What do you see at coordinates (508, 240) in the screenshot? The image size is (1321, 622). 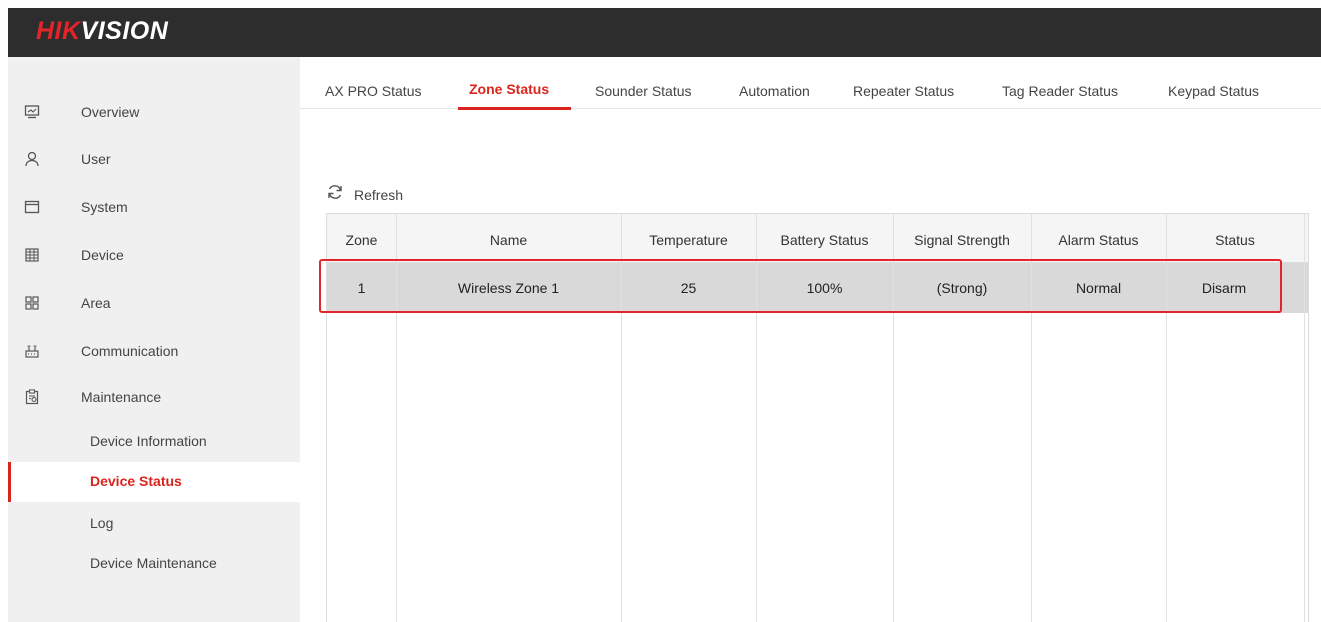 I see `column-header-name: Name` at bounding box center [508, 240].